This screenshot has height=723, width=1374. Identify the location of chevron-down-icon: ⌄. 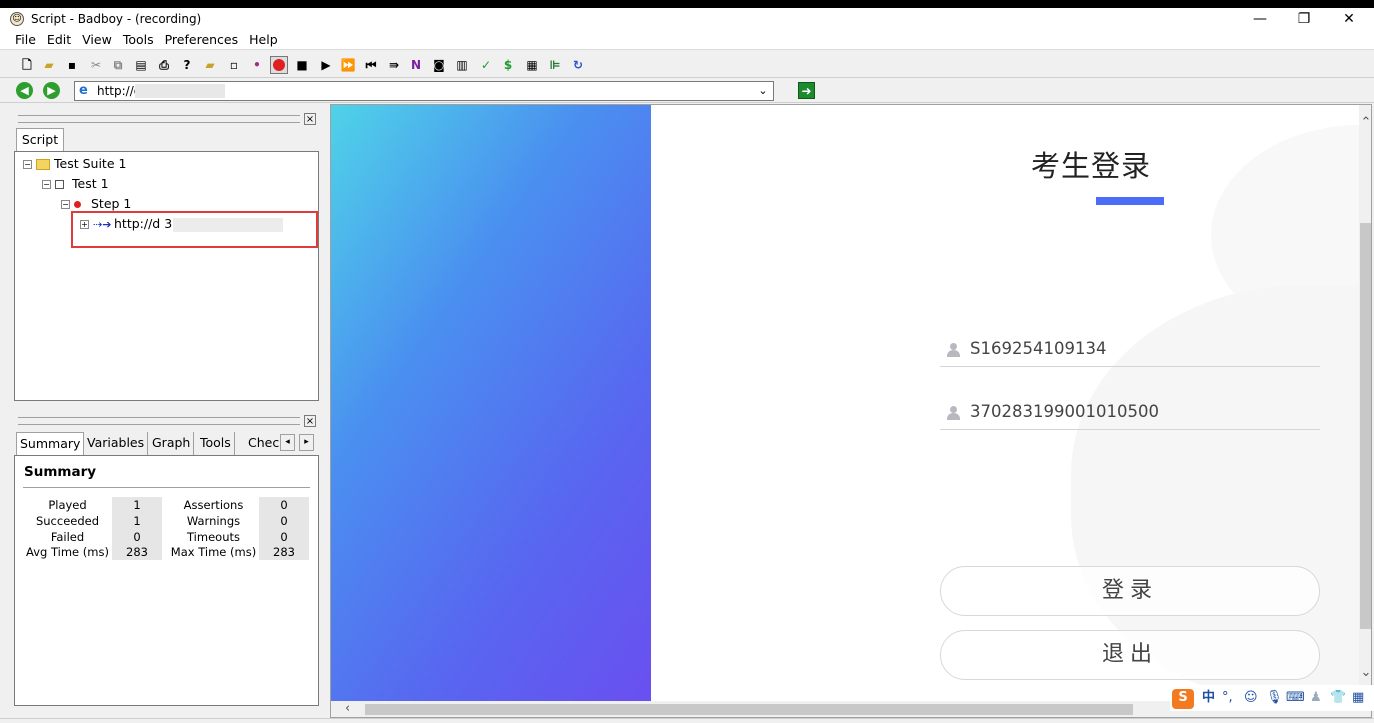
(763, 91).